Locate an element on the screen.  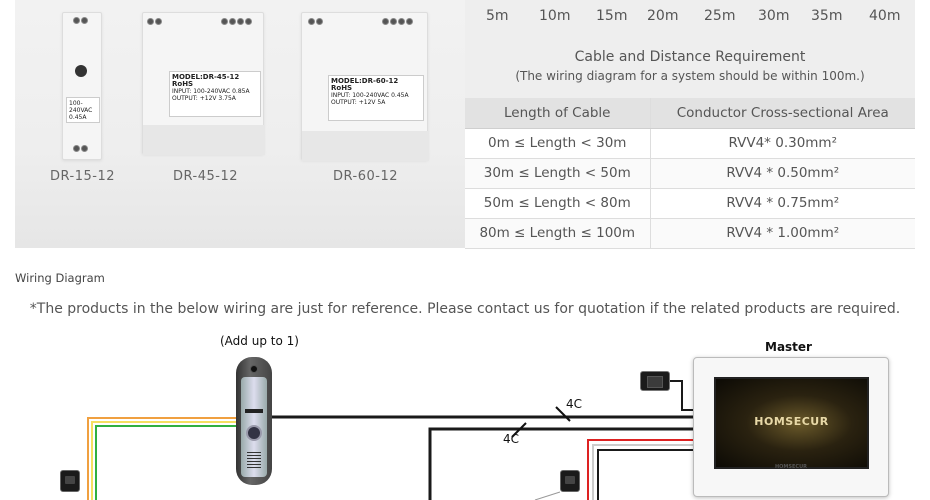
master-label: Master is located at coordinates (788, 347).